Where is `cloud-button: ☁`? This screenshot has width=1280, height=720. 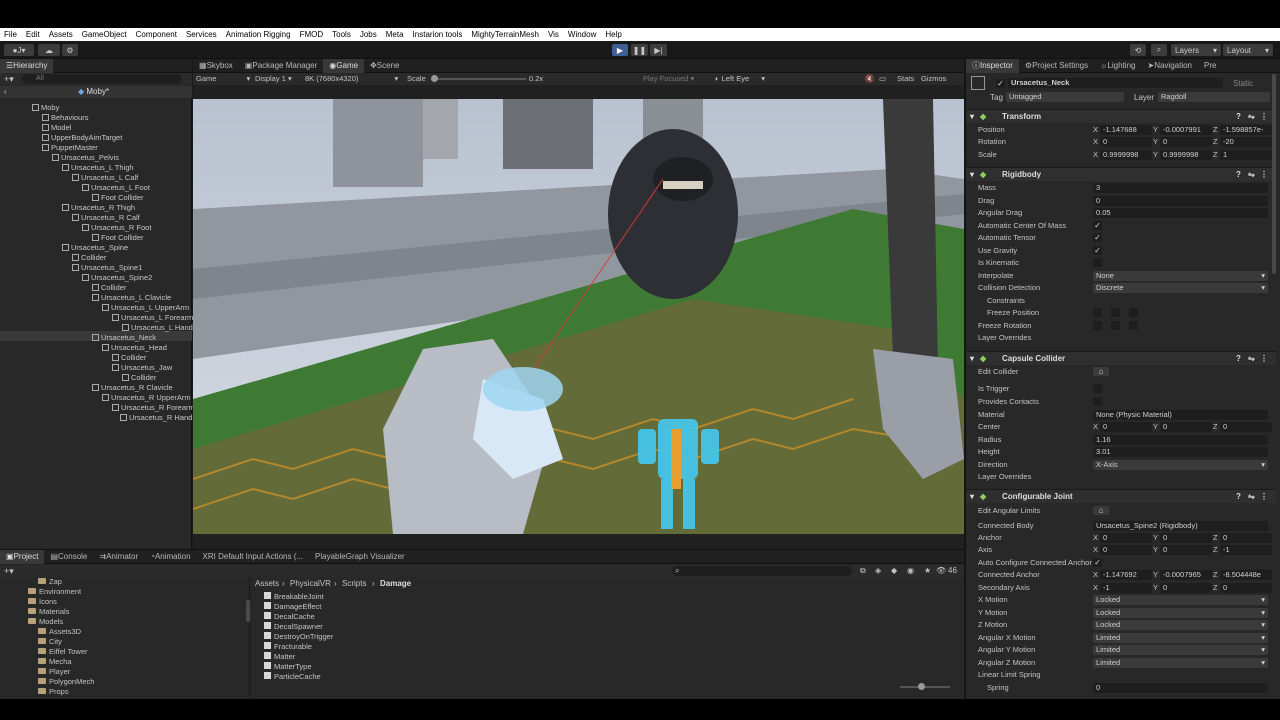
cloud-button: ☁ is located at coordinates (49, 50).